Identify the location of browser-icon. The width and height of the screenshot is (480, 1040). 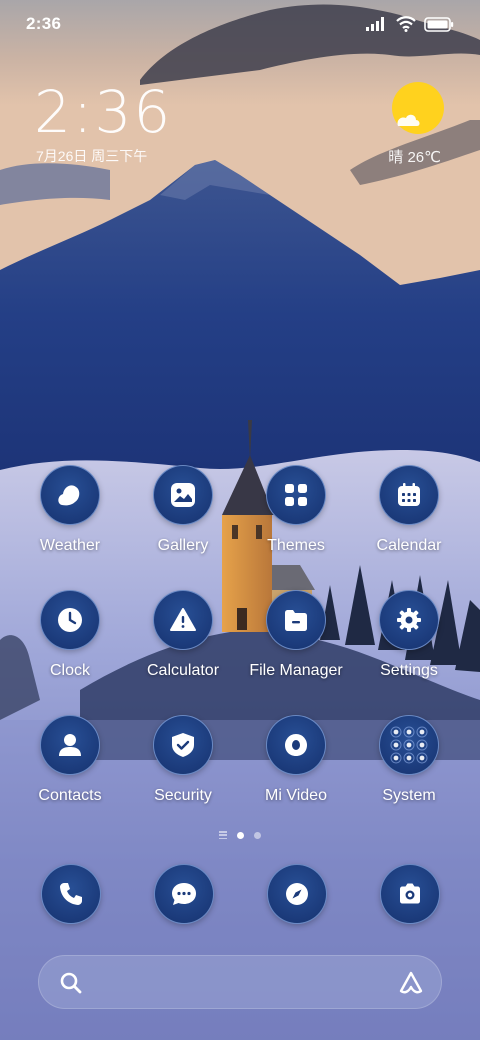
(297, 894).